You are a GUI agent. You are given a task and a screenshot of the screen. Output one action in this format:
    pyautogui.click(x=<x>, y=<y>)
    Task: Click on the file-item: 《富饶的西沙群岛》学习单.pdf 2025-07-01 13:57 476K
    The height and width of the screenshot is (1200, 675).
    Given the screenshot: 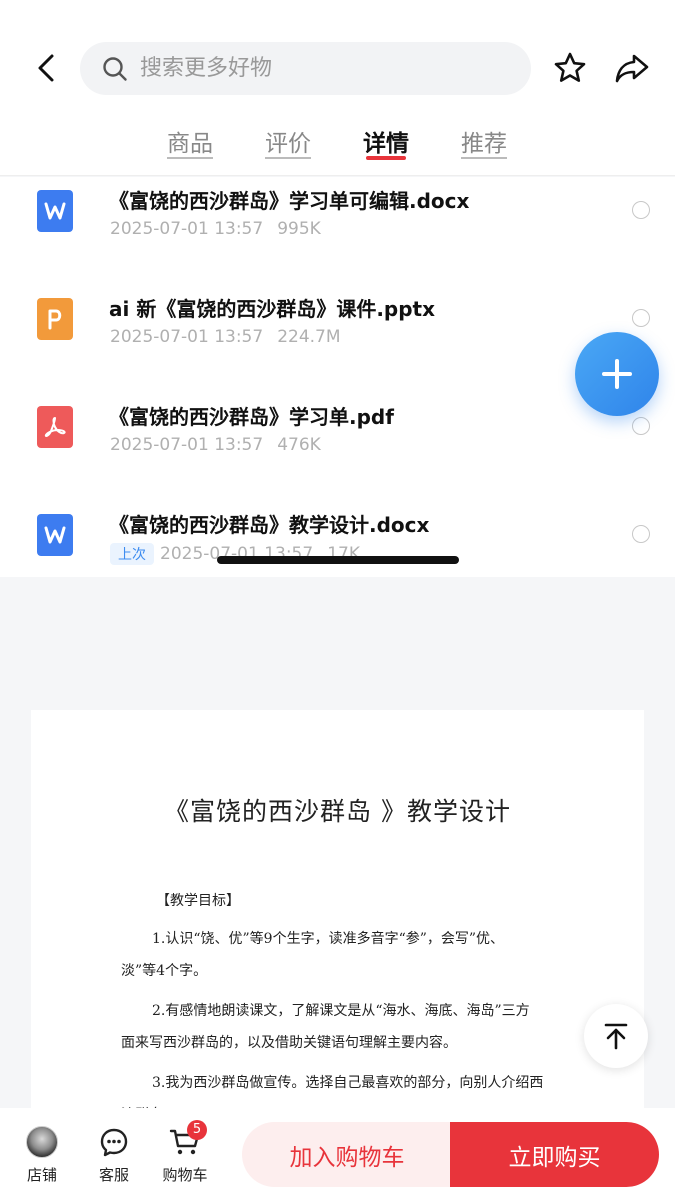 What is the action you would take?
    pyautogui.click(x=337, y=447)
    